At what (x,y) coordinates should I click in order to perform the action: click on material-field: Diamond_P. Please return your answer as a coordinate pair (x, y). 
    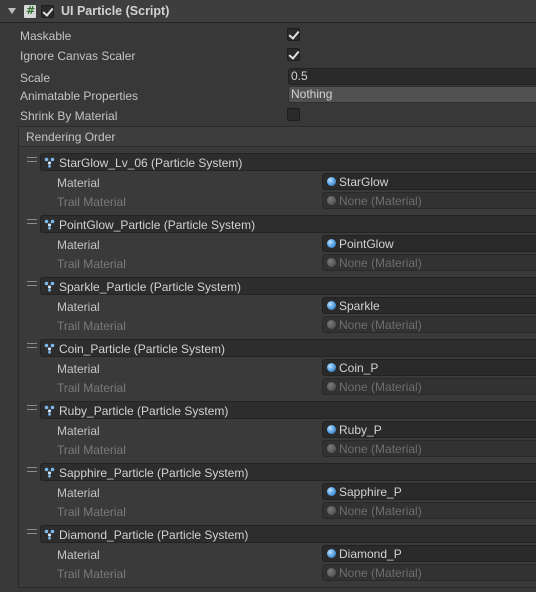
    Looking at the image, I should click on (429, 553).